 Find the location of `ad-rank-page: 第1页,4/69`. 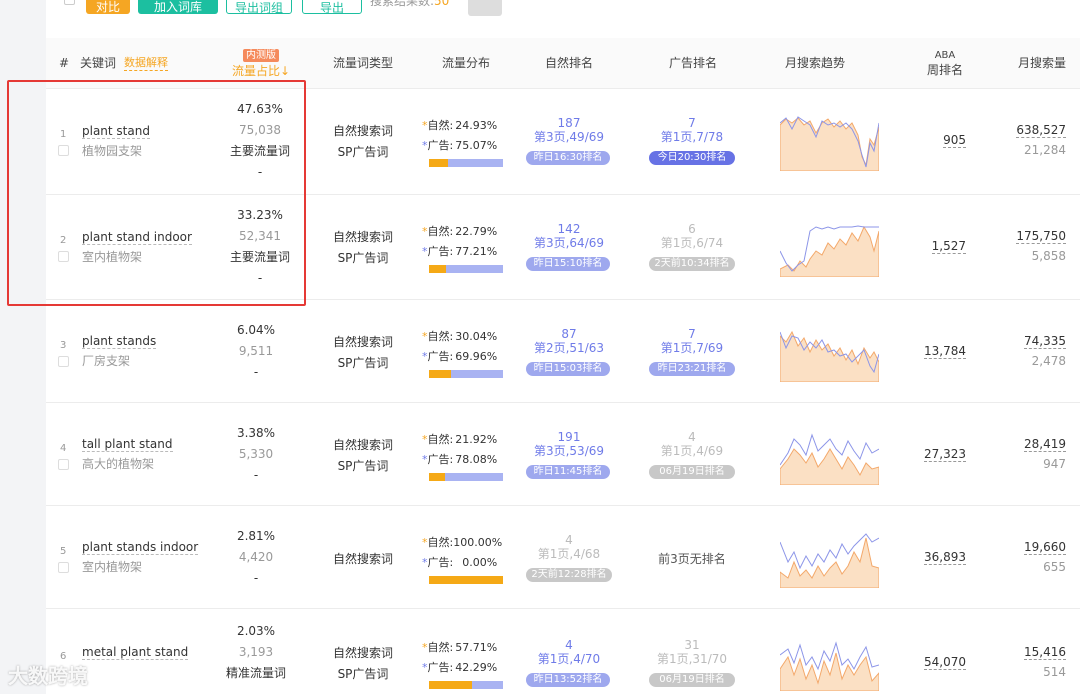

ad-rank-page: 第1页,4/69 is located at coordinates (692, 451).